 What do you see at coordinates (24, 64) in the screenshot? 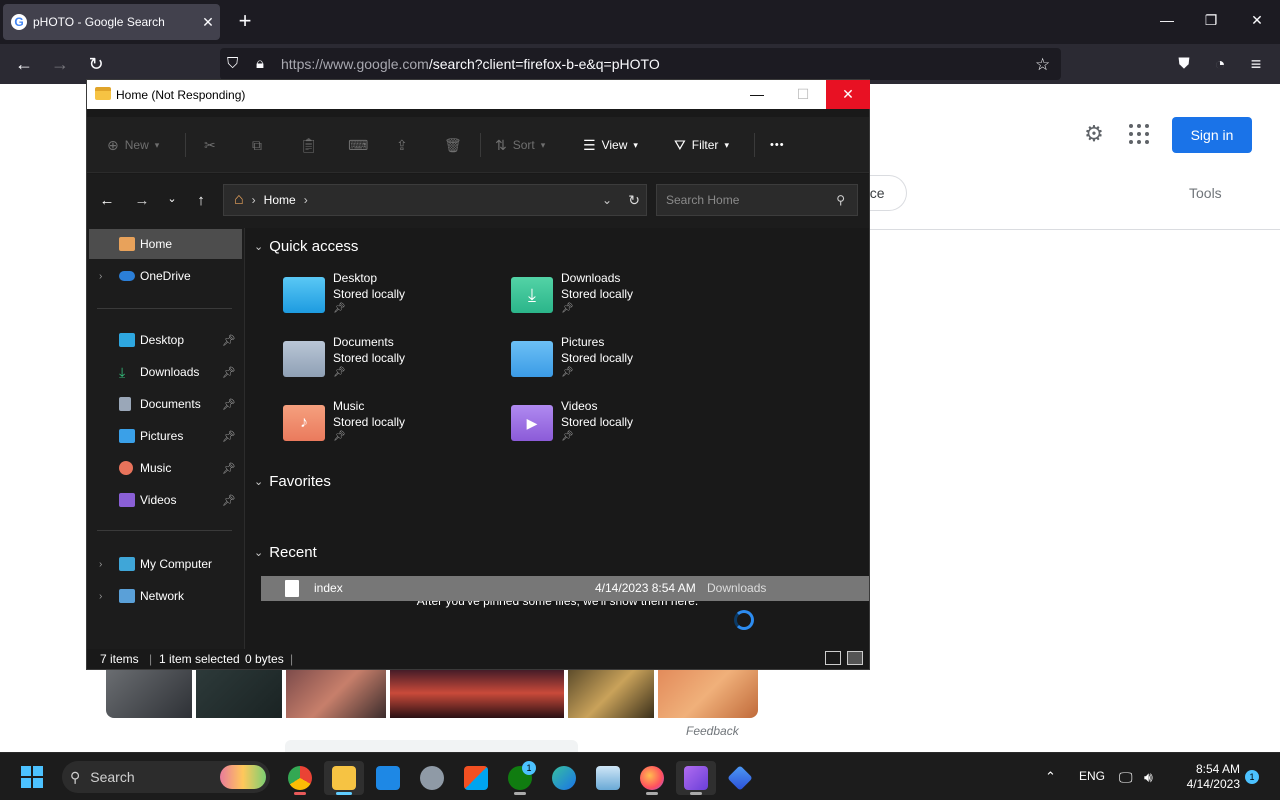
I see `back-icon: ←` at bounding box center [24, 64].